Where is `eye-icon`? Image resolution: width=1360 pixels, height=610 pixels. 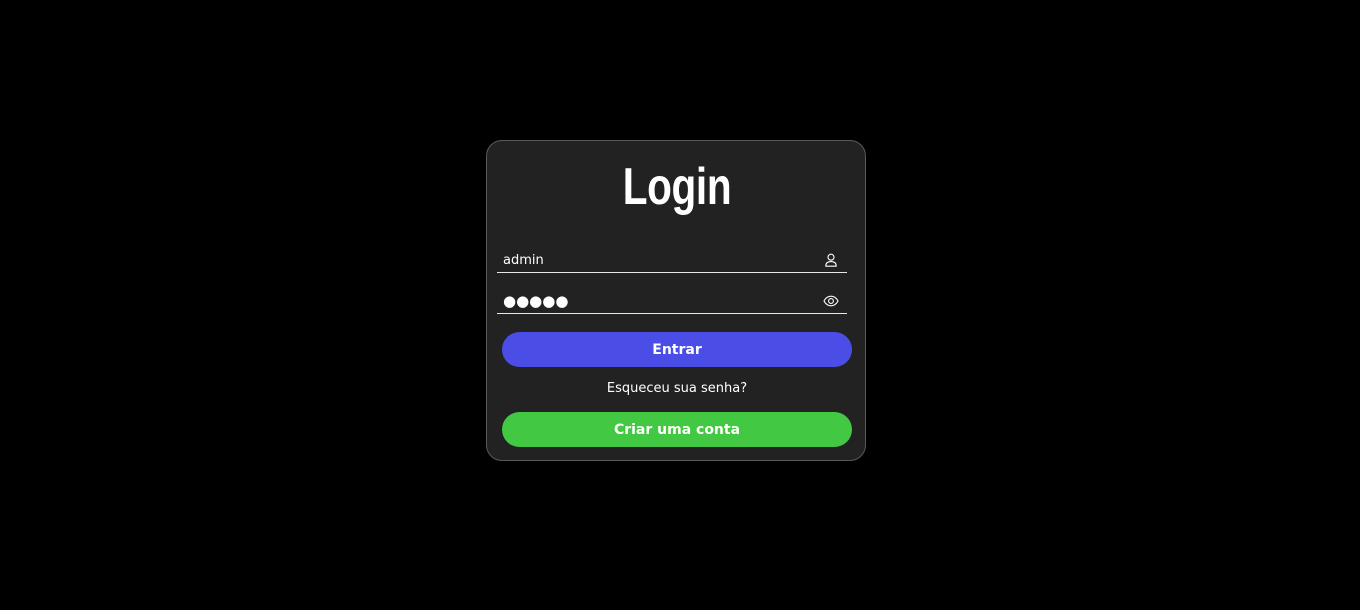 eye-icon is located at coordinates (831, 301).